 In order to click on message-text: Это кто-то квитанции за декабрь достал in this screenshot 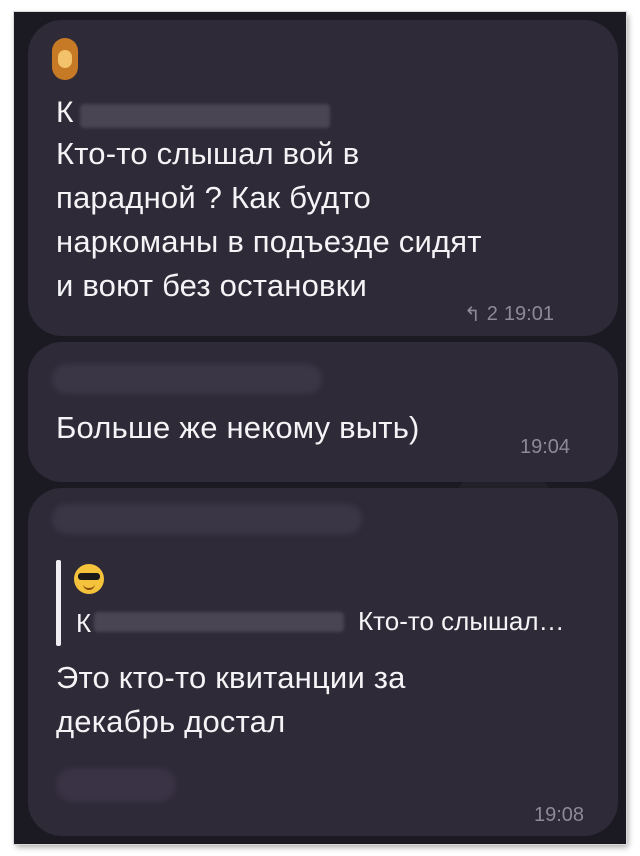, I will do `click(231, 699)`.